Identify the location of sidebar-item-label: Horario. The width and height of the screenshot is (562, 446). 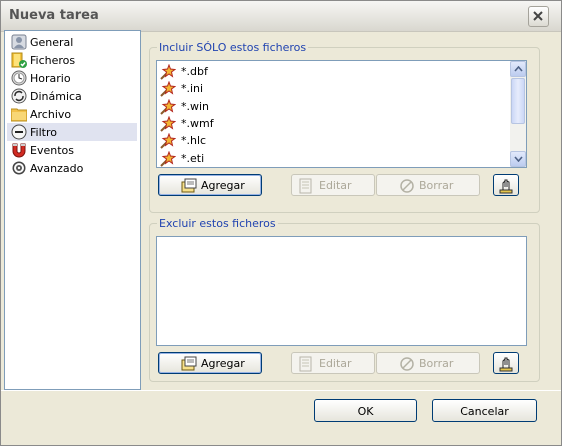
(50, 78).